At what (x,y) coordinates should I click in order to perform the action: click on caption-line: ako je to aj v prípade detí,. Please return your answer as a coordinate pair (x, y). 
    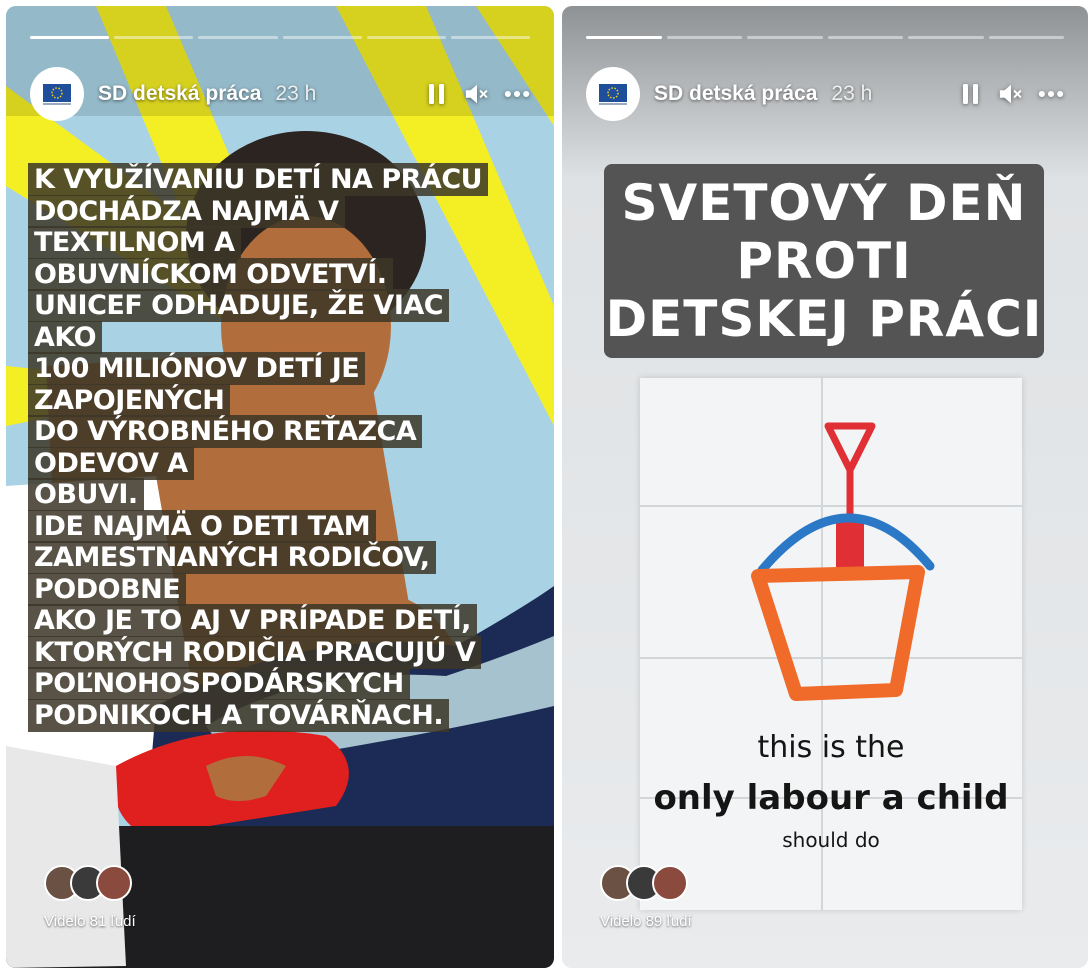
    Looking at the image, I should click on (252, 620).